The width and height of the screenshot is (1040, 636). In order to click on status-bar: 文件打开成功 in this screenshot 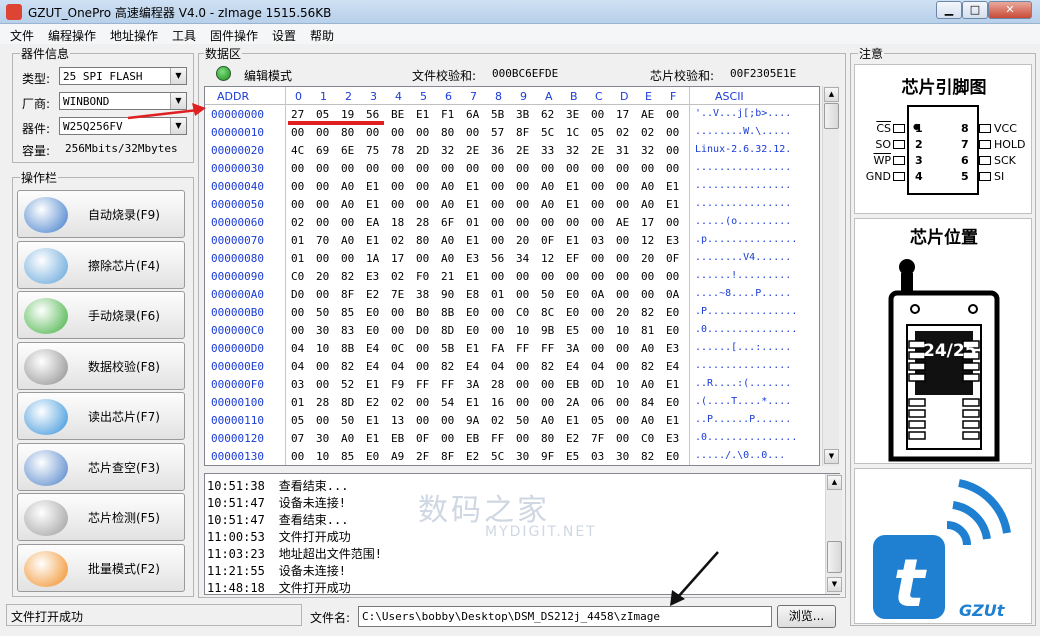, I will do `click(154, 615)`.